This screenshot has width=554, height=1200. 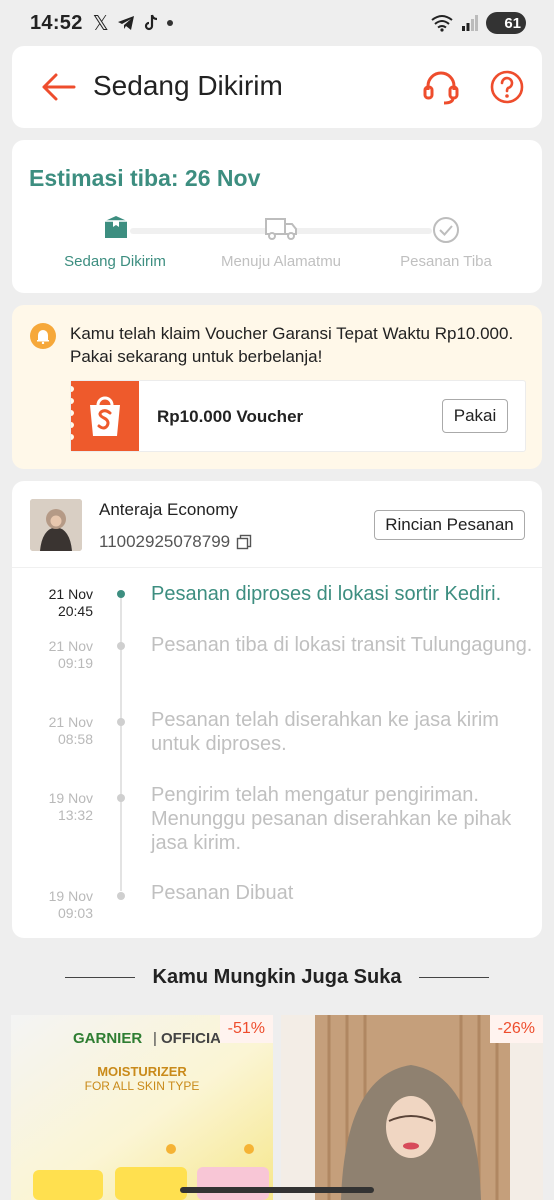 What do you see at coordinates (75, 913) in the screenshot?
I see `event-time: 09:03` at bounding box center [75, 913].